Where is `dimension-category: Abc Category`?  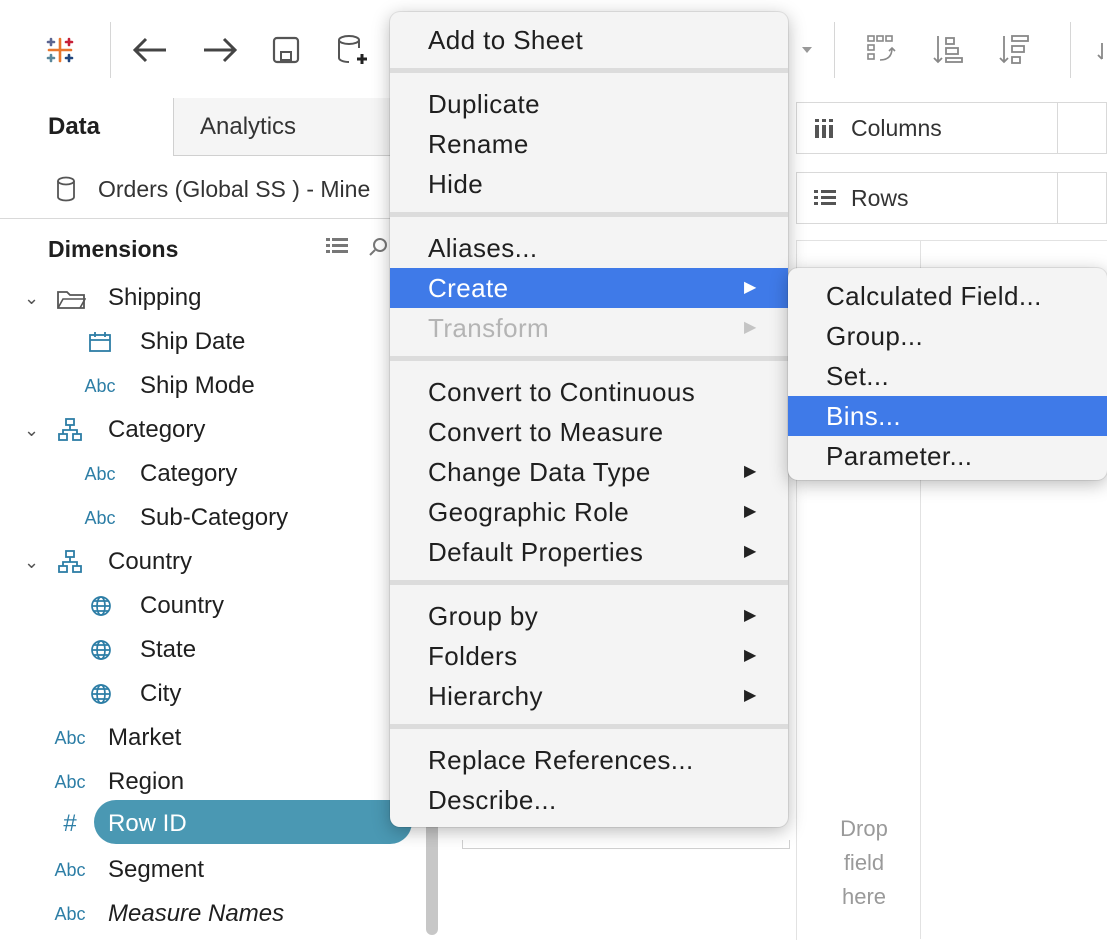
dimension-category: Abc Category is located at coordinates (210, 474).